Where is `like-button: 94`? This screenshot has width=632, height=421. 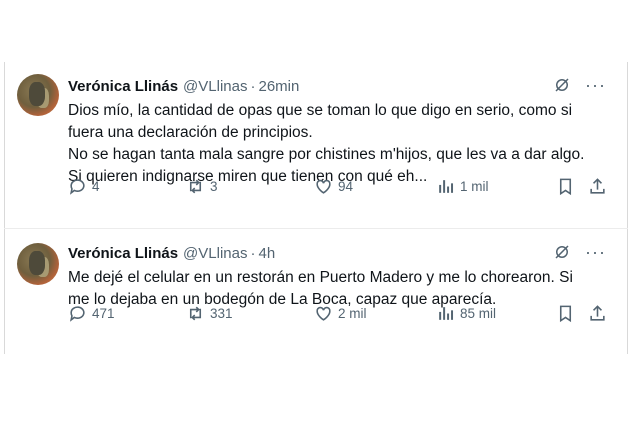 like-button: 94 is located at coordinates (333, 186).